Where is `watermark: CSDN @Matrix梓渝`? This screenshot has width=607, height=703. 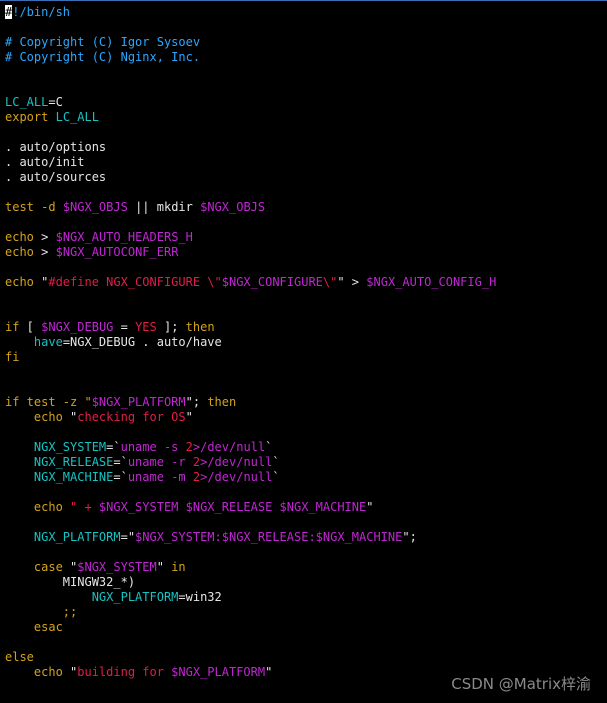 watermark: CSDN @Matrix梓渝 is located at coordinates (521, 684).